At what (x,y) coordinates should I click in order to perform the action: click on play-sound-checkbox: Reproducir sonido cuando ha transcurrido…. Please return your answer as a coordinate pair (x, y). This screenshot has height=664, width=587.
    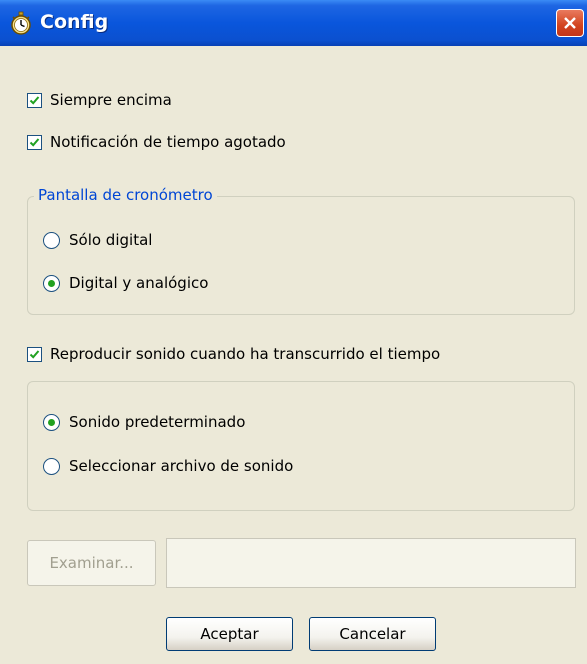
    Looking at the image, I should click on (233, 354).